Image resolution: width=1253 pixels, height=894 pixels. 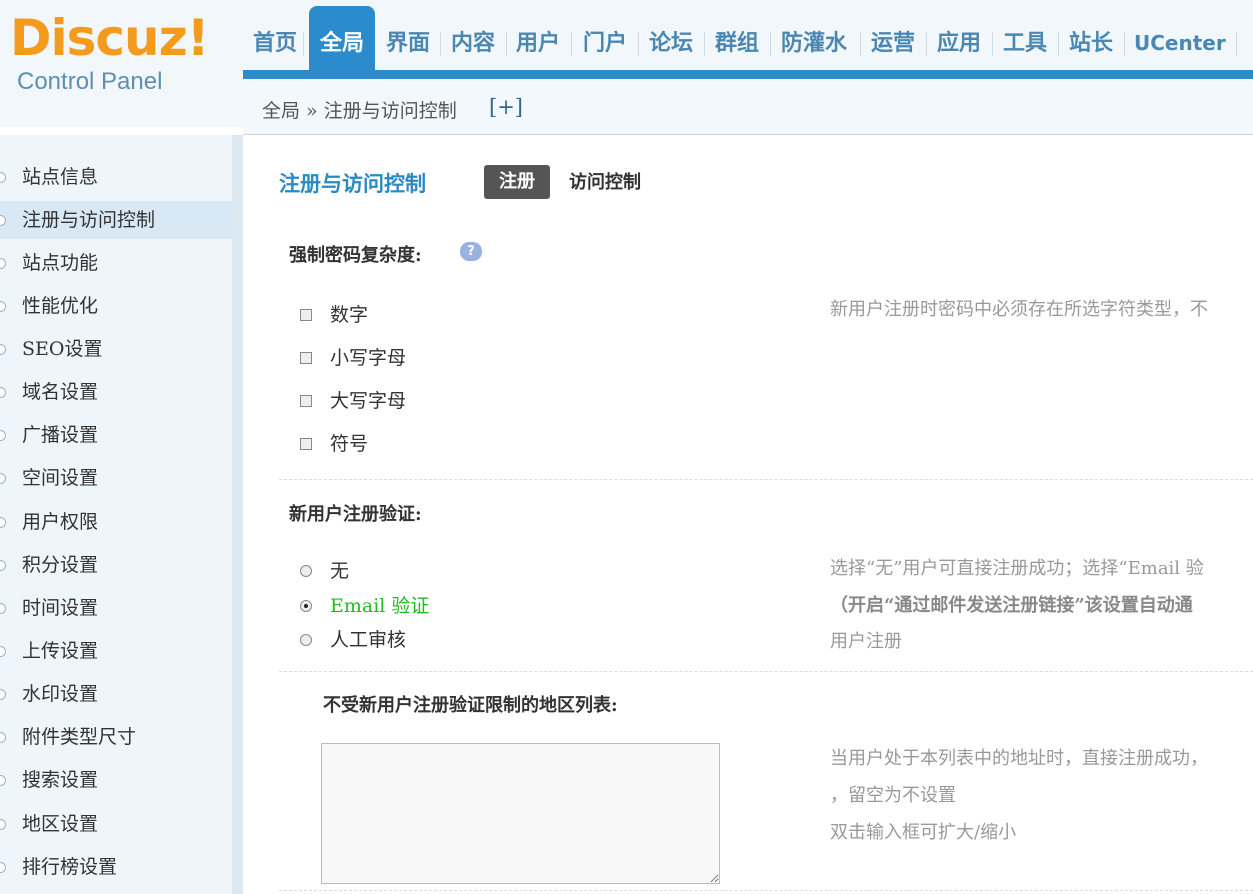 What do you see at coordinates (470, 705) in the screenshot?
I see `area-list-label: 不受新用户注册验证限制的地区列表:` at bounding box center [470, 705].